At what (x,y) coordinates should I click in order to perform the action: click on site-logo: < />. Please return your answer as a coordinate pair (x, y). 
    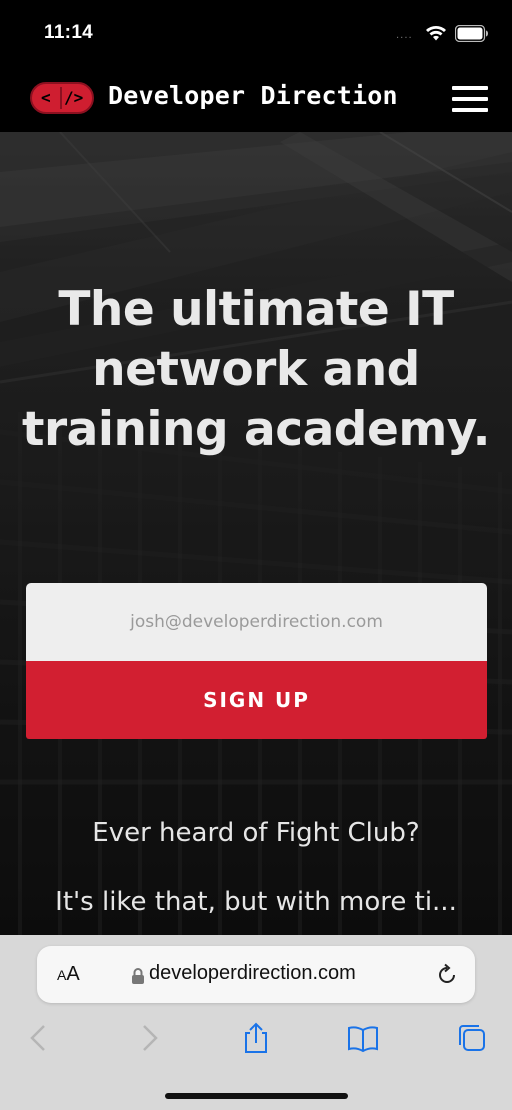
    Looking at the image, I should click on (62, 98).